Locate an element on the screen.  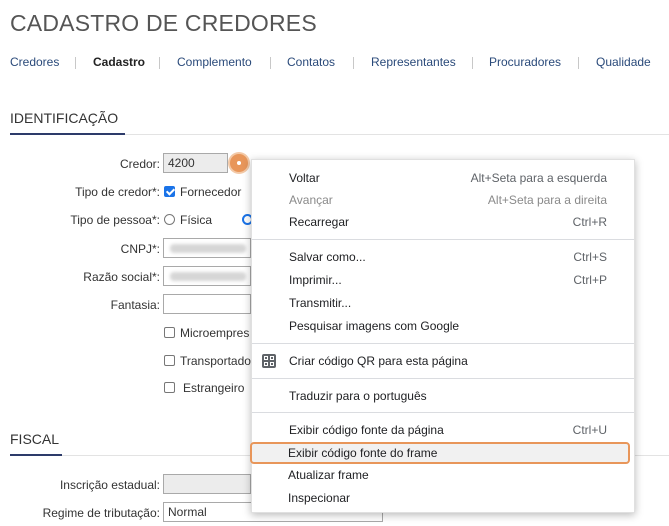
tipo-credor-label: Tipo de credor*: is located at coordinates (117, 192).